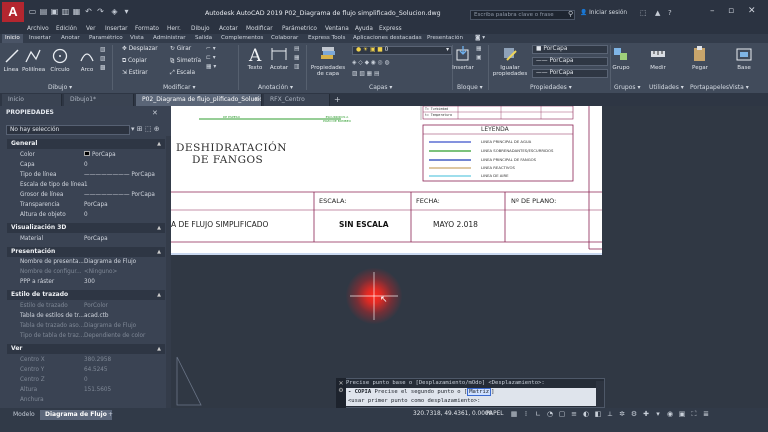  What do you see at coordinates (86, 349) in the screenshot?
I see `section-view: Ver ▲` at bounding box center [86, 349].